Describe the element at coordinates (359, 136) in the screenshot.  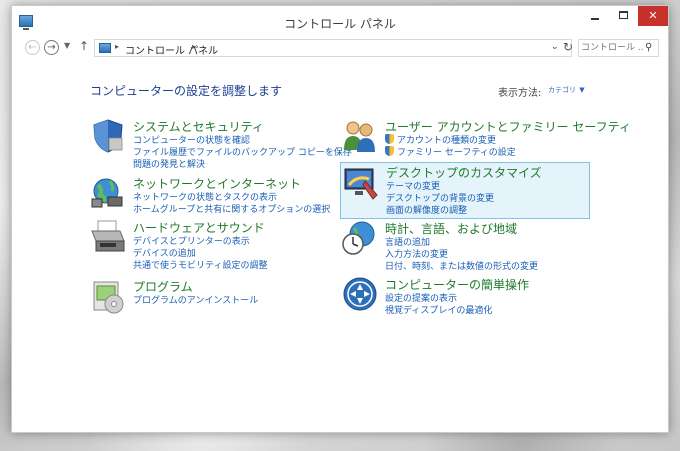
I see `users-icon` at that location.